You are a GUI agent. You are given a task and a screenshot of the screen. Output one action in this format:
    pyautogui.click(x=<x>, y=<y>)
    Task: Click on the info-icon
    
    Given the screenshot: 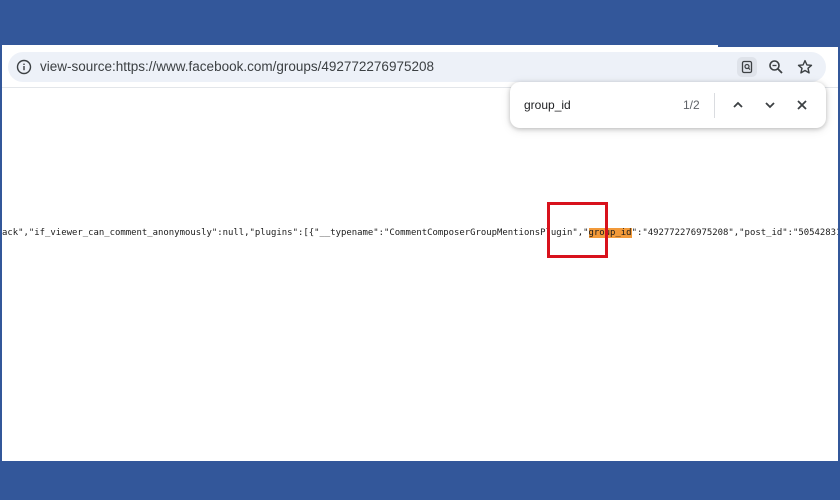 What is the action you would take?
    pyautogui.click(x=24, y=67)
    